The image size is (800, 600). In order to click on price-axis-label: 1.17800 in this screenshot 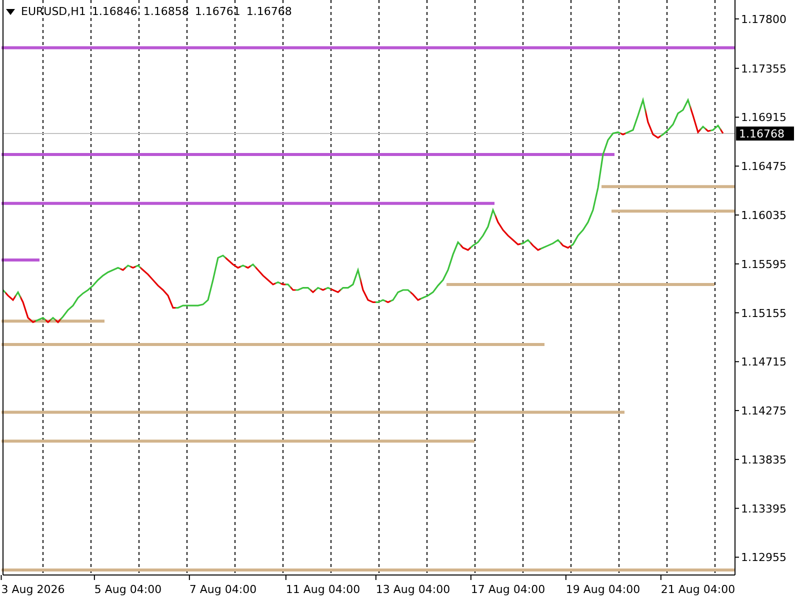, I will do `click(763, 19)`.